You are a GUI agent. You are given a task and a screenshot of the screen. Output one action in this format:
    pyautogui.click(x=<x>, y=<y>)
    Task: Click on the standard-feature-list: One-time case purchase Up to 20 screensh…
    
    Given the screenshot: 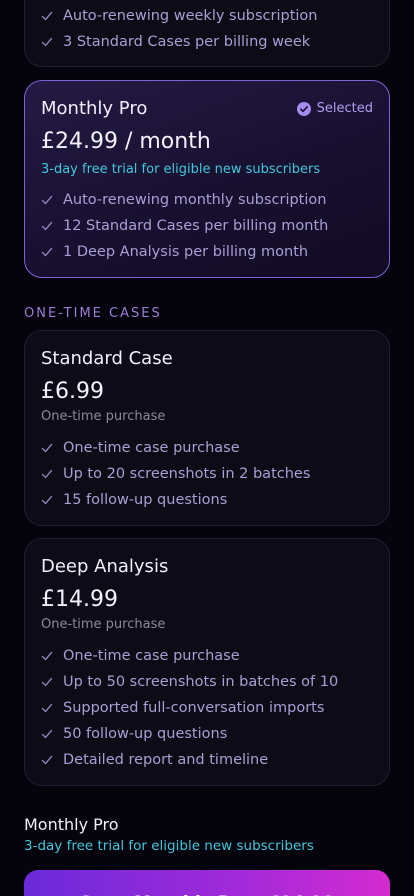 What is the action you would take?
    pyautogui.click(x=175, y=474)
    